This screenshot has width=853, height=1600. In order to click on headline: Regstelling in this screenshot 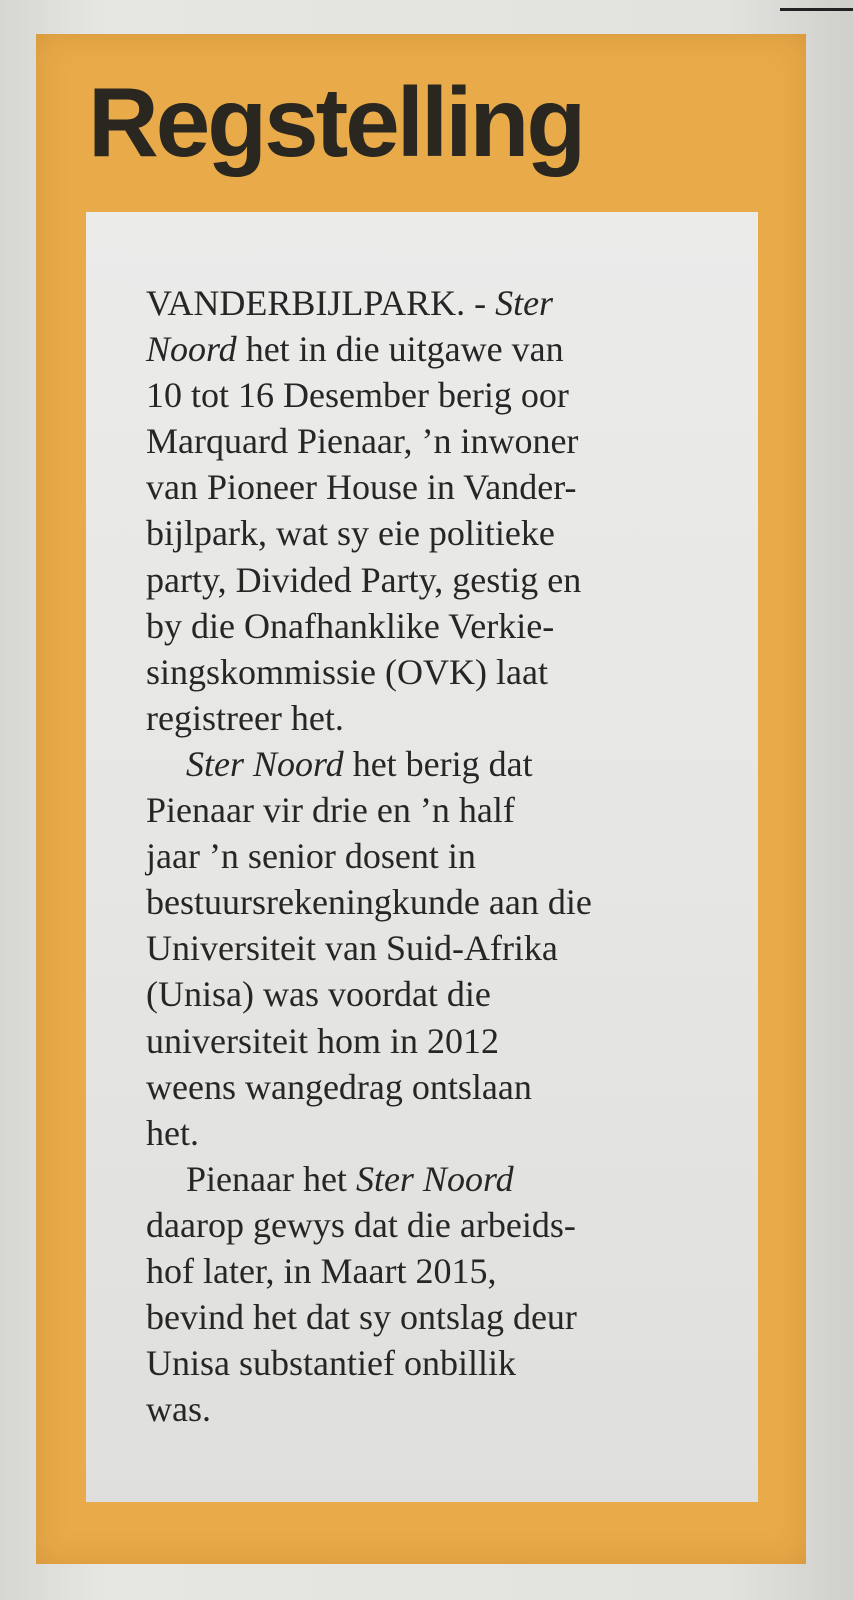, I will do `click(337, 122)`.